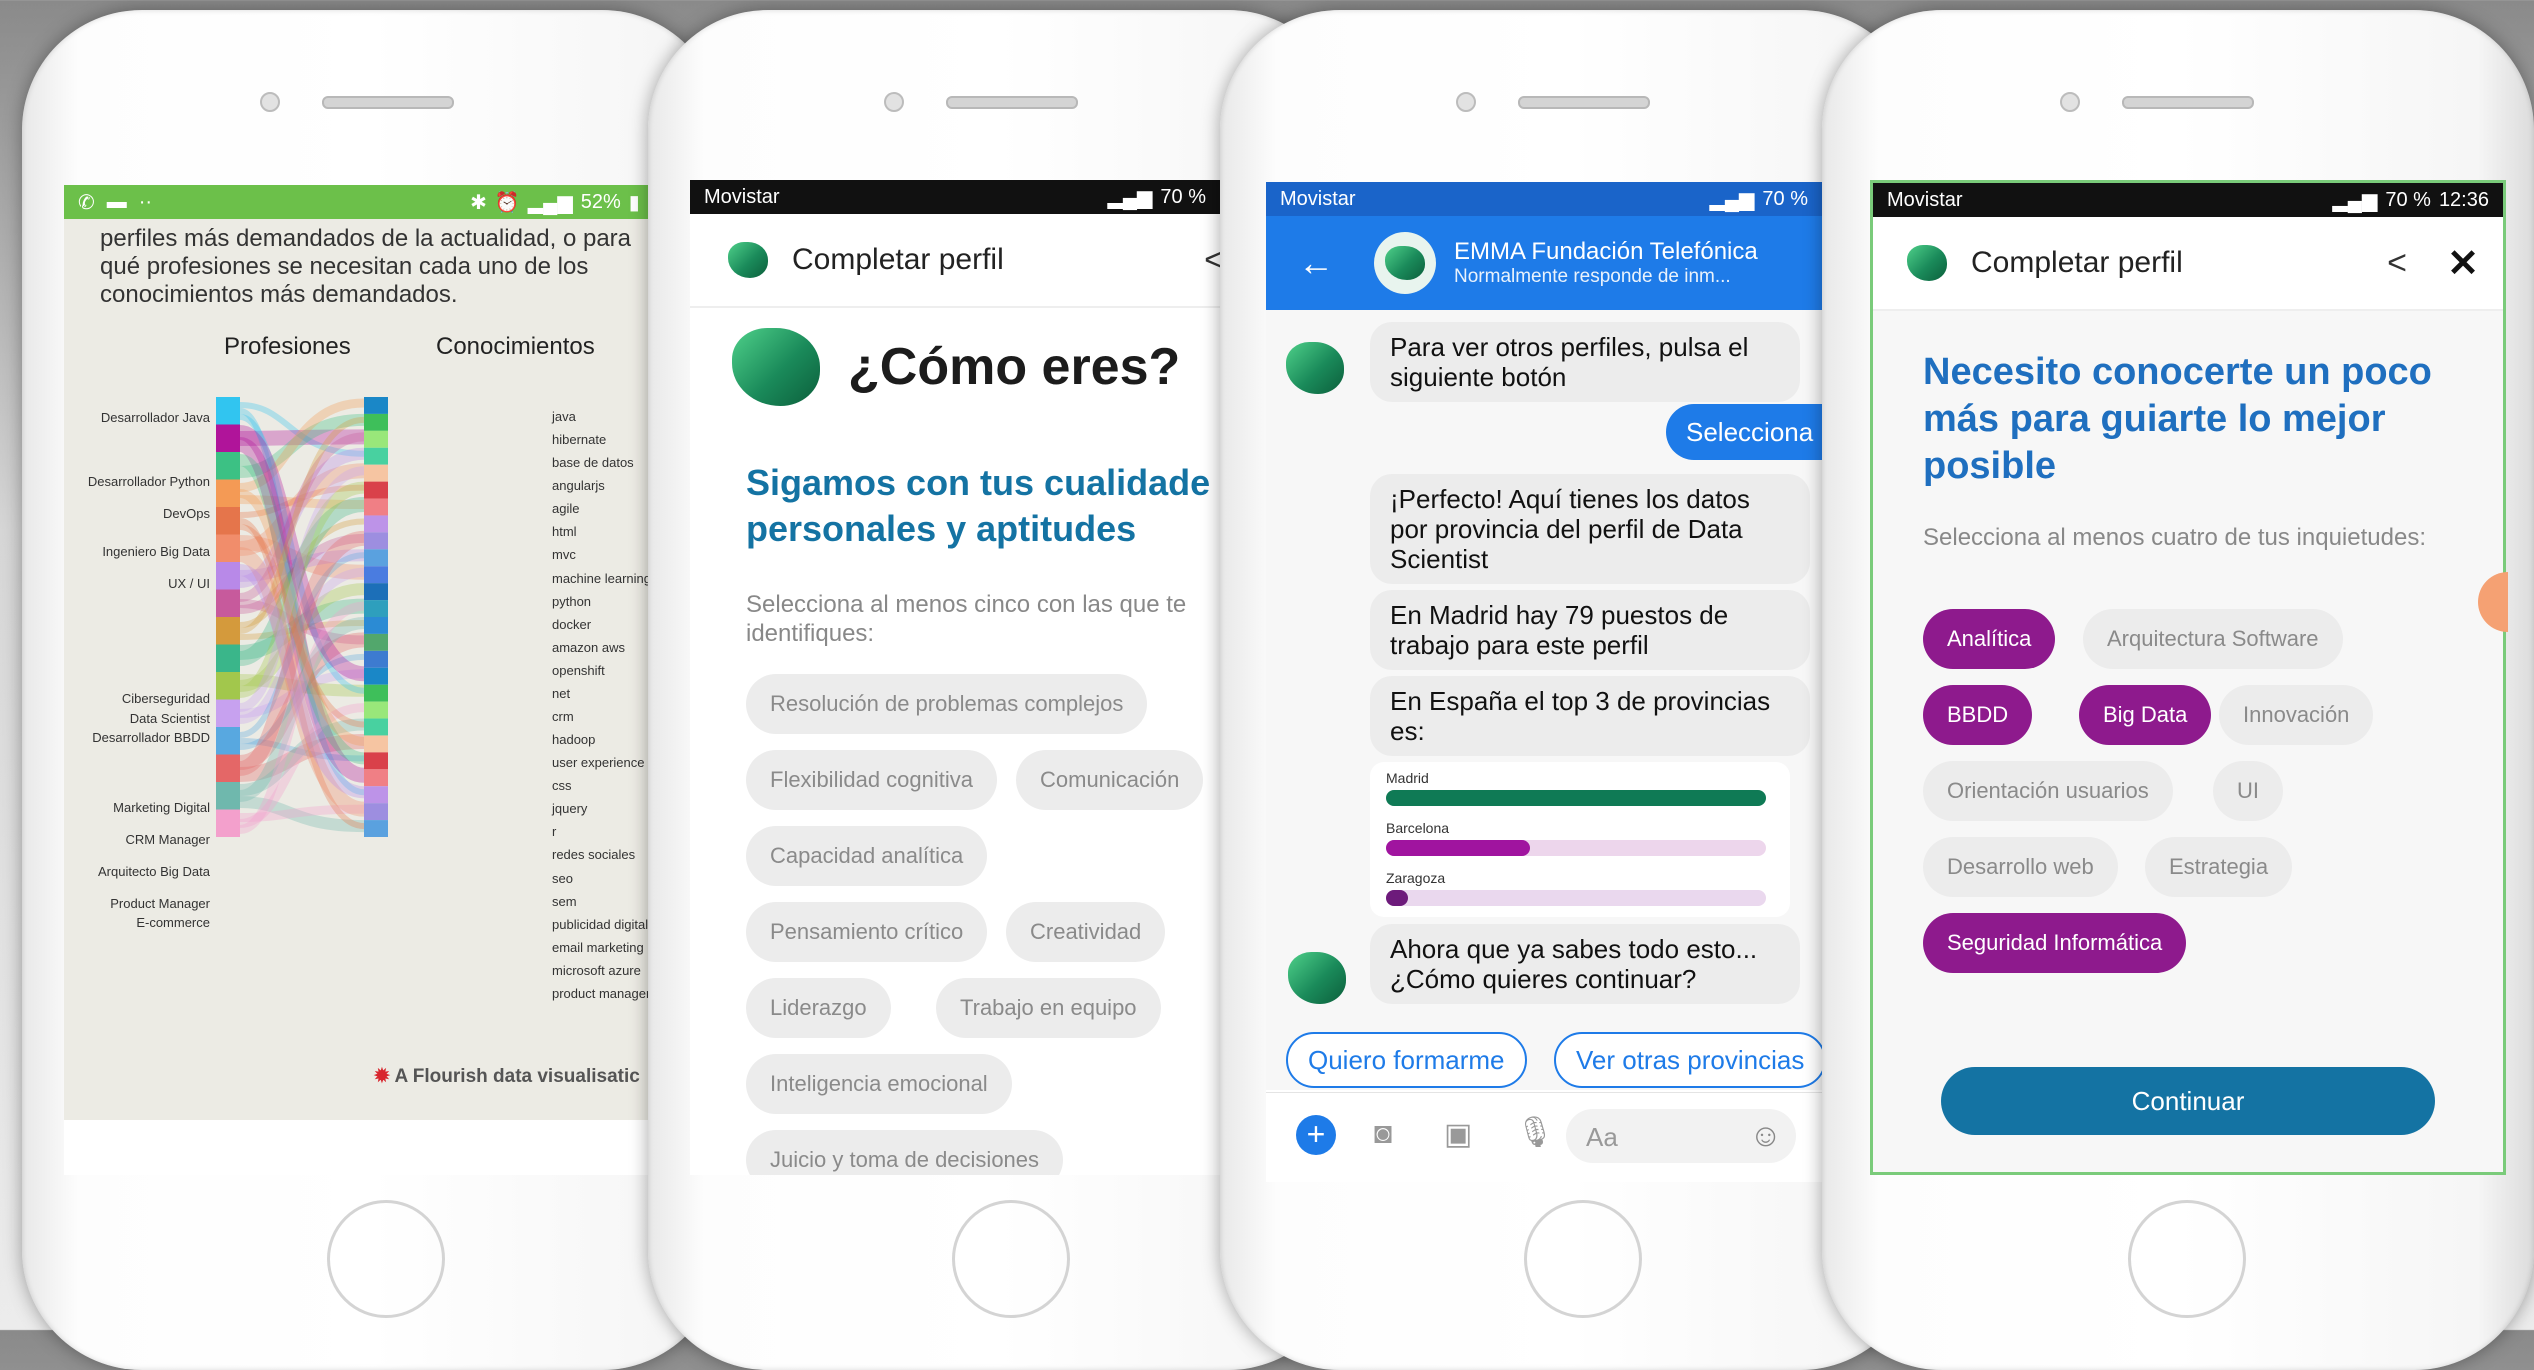 Image resolution: width=2534 pixels, height=1370 pixels. I want to click on quick-reply-provincias: Ver otras provincias, so click(1688, 1060).